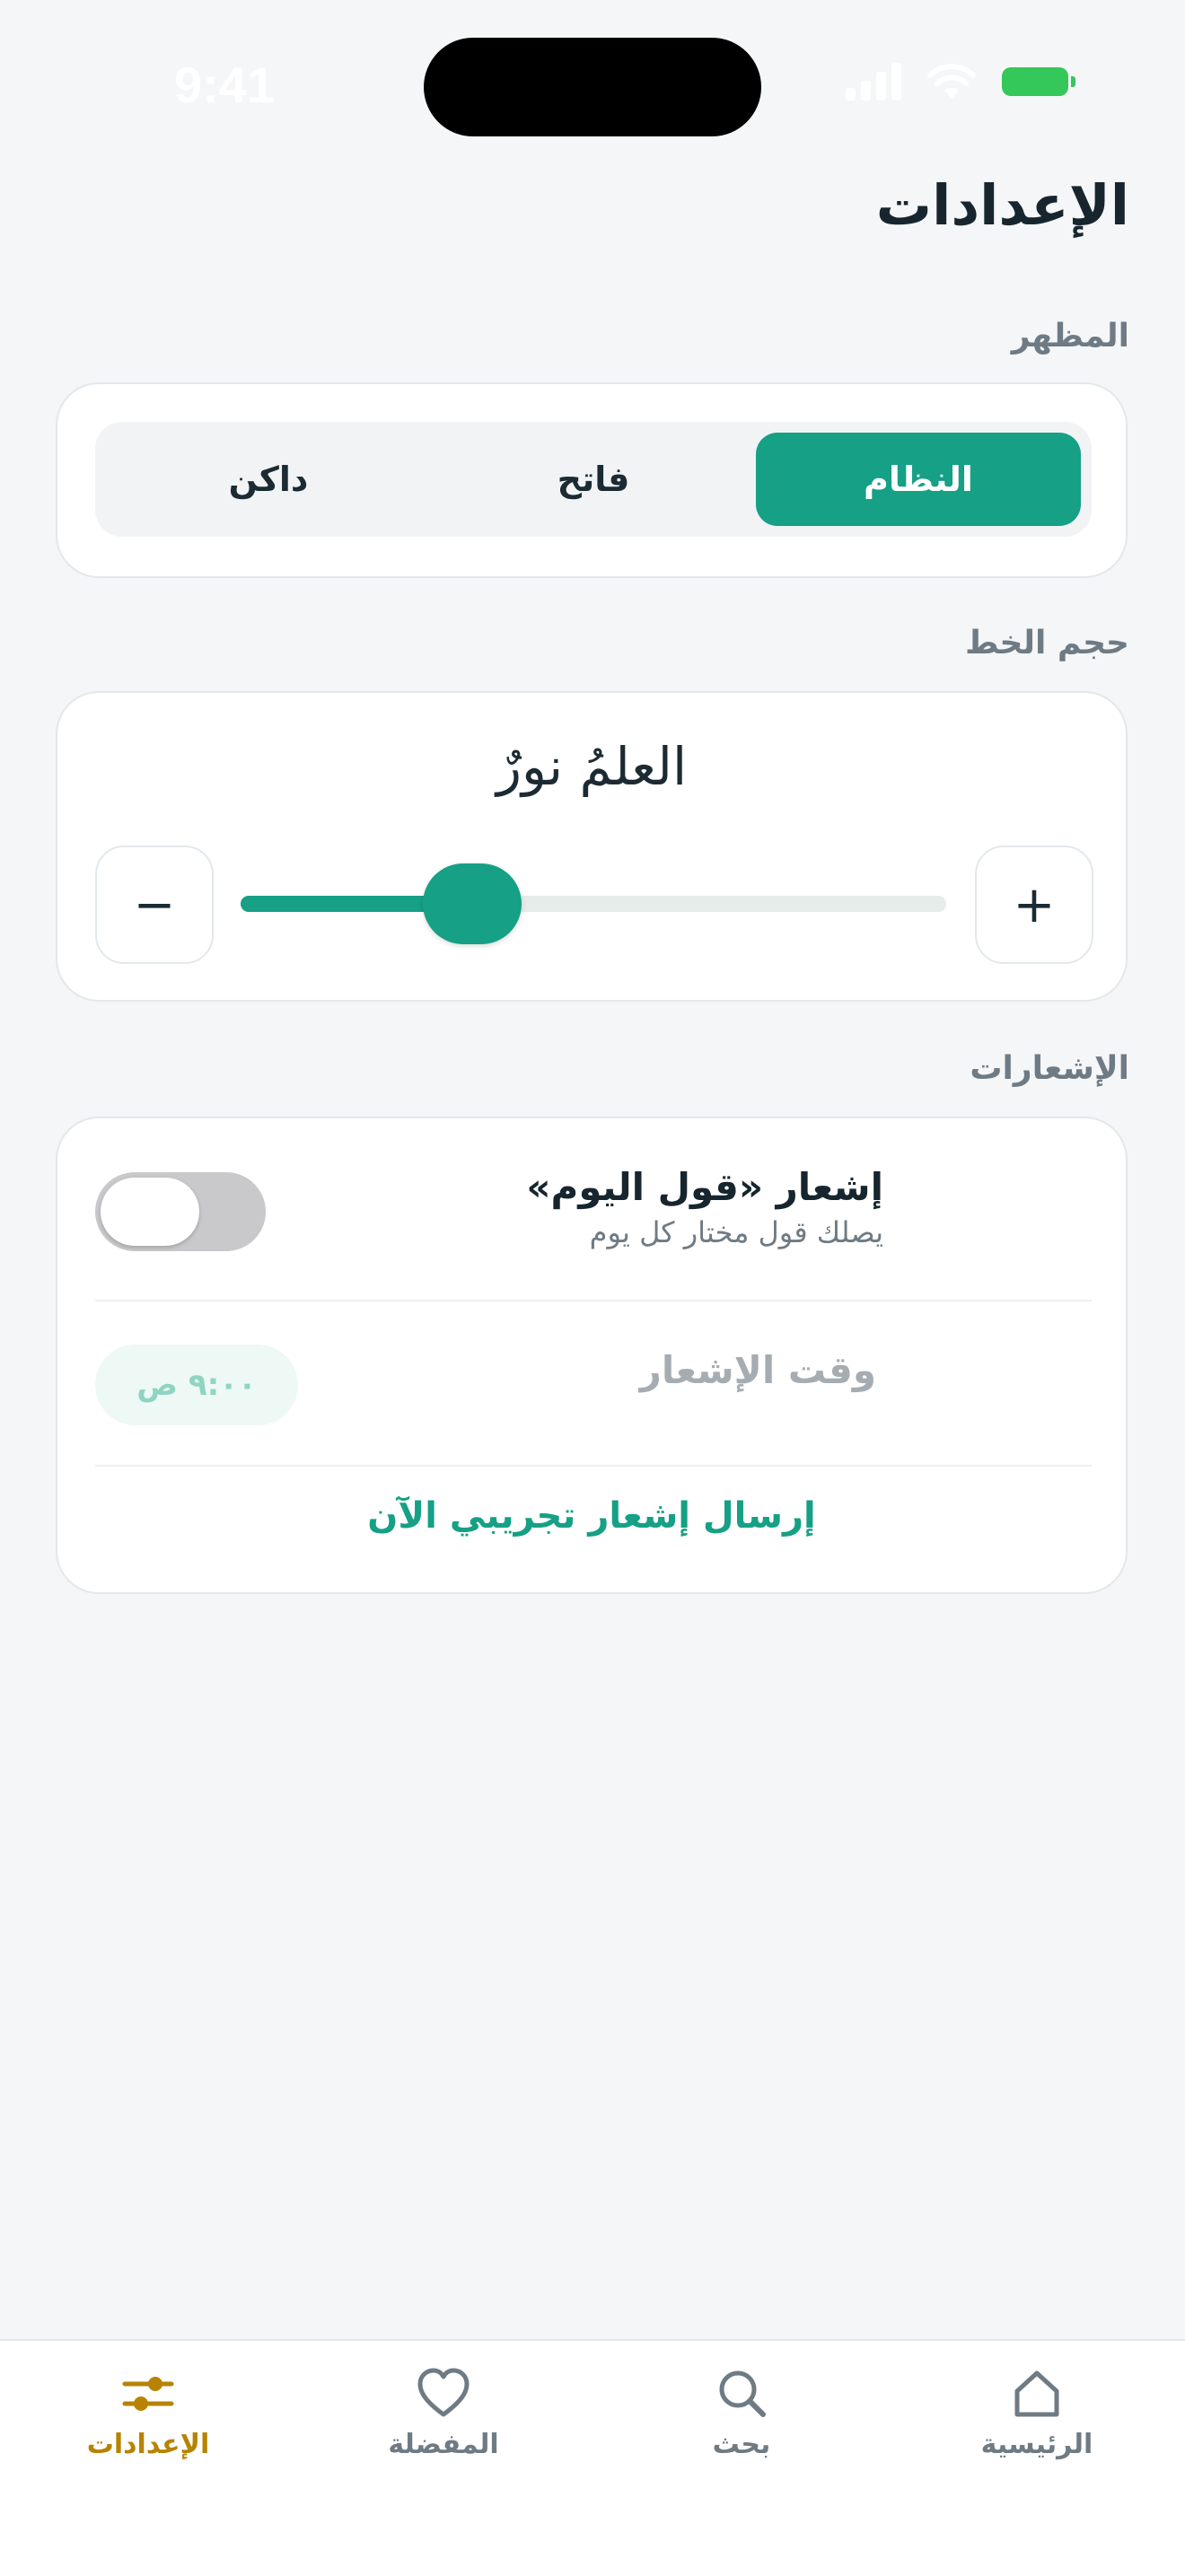 The height and width of the screenshot is (2576, 1185). I want to click on tab-home: الرئيسية, so click(1037, 2431).